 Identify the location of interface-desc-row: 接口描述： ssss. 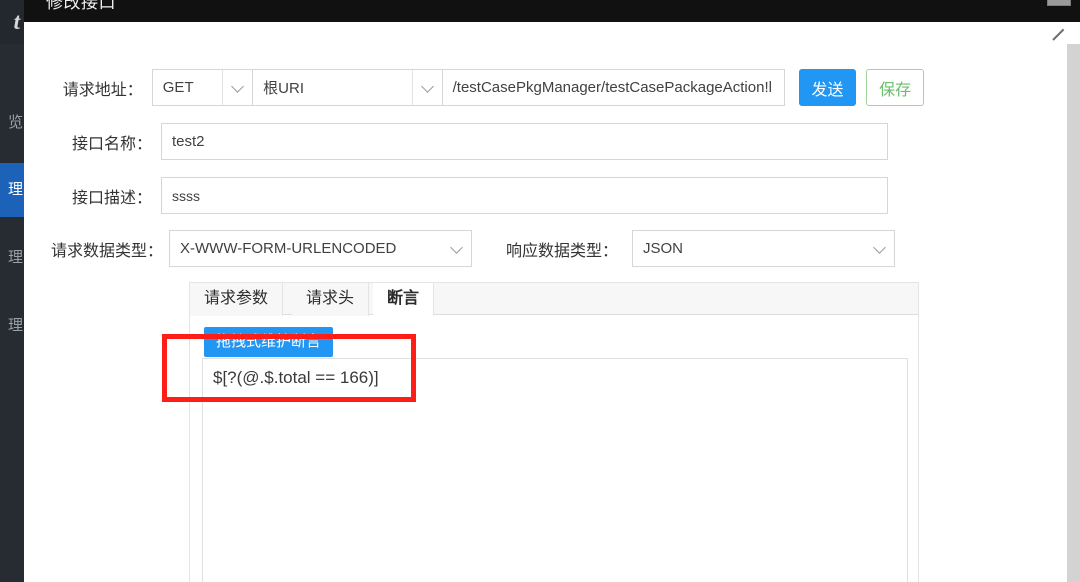
(474, 195).